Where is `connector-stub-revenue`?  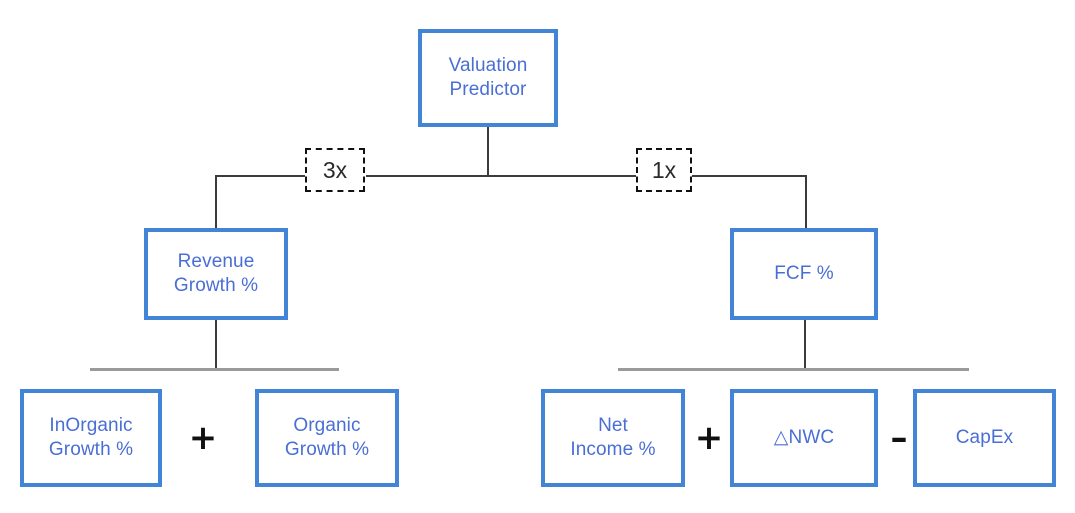 connector-stub-revenue is located at coordinates (216, 344).